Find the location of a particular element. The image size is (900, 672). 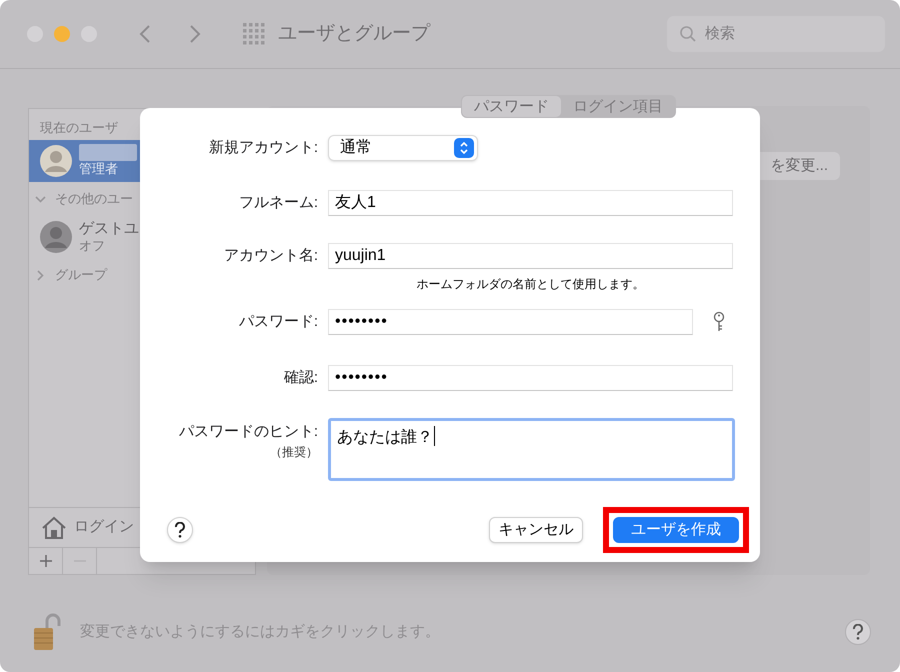

field-sublabel: （推奨） is located at coordinates (294, 452).